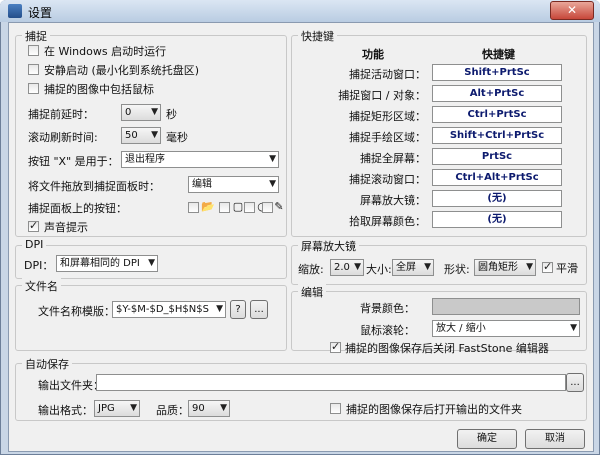  Describe the element at coordinates (497, 156) in the screenshot. I see `hotkey-field: PrtSc` at that location.